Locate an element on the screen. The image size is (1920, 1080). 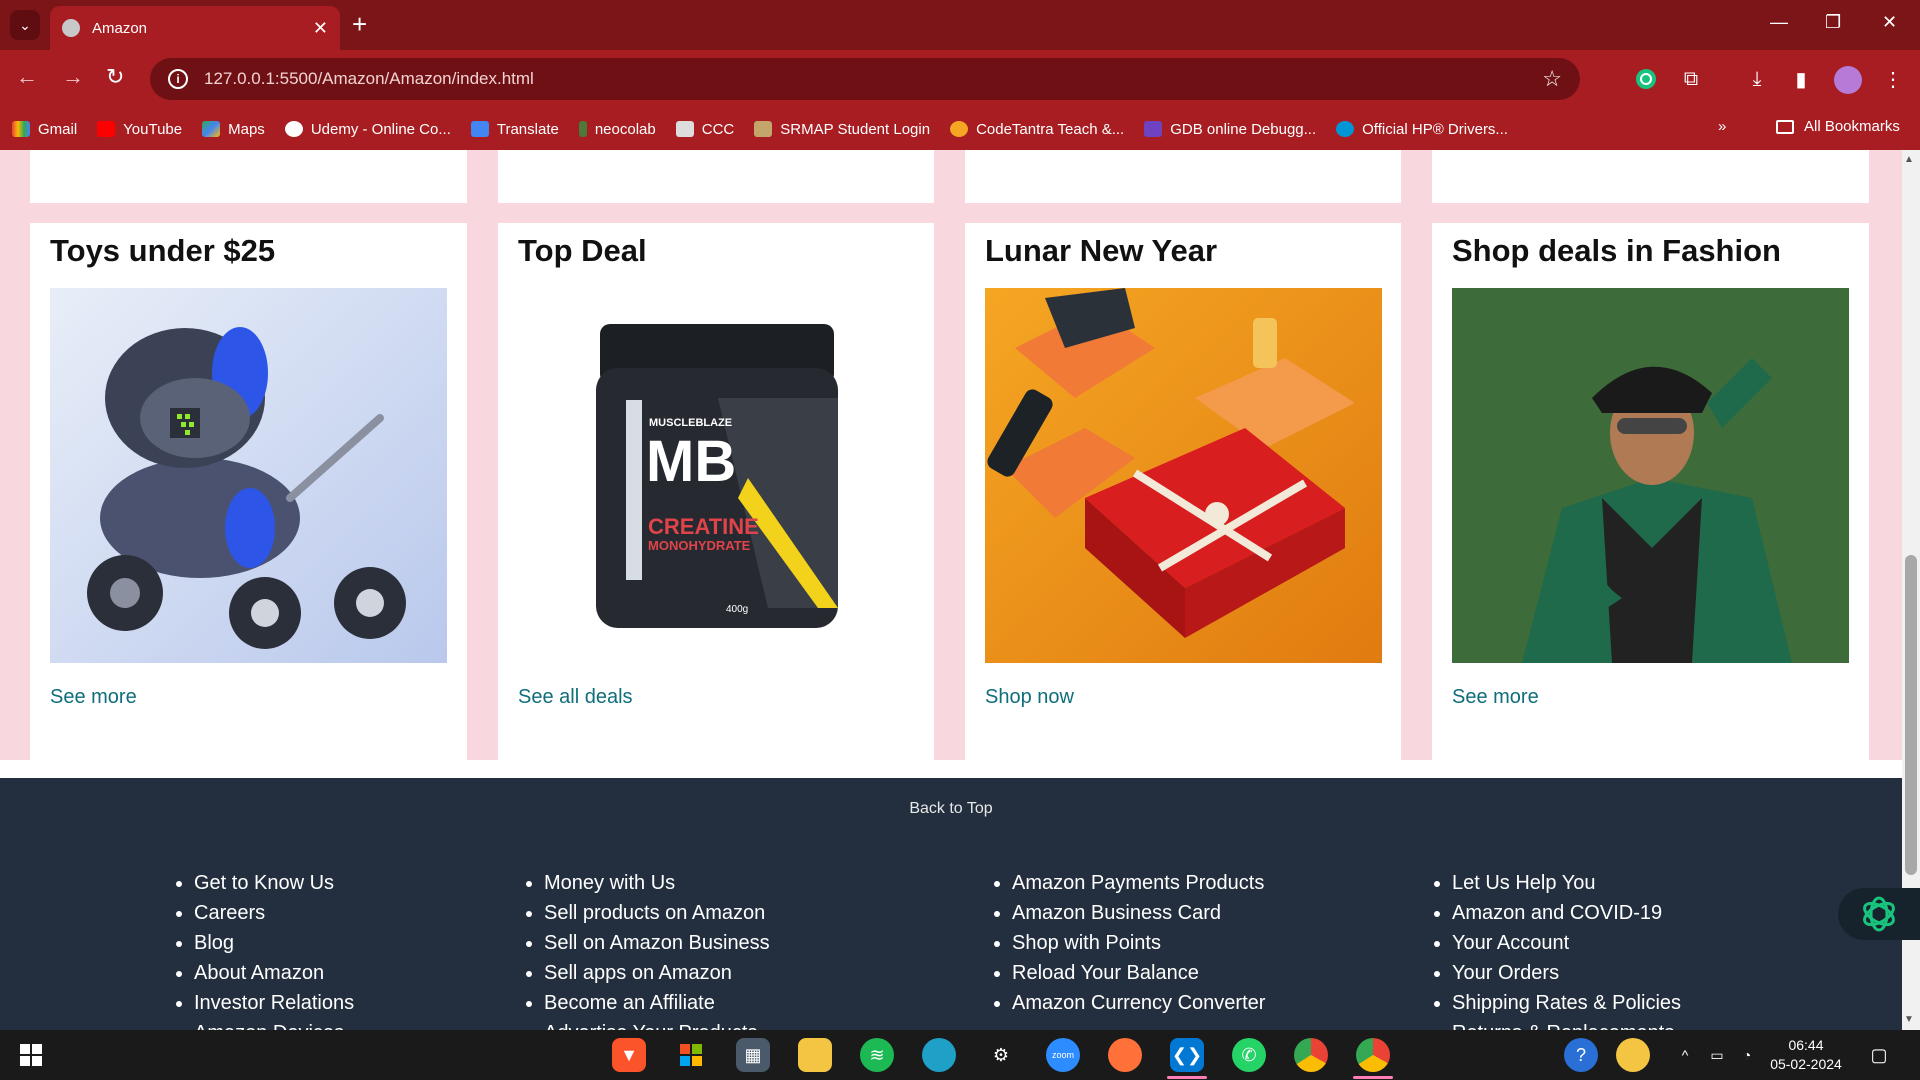
menu-icon: ⋮ is located at coordinates (1893, 79).